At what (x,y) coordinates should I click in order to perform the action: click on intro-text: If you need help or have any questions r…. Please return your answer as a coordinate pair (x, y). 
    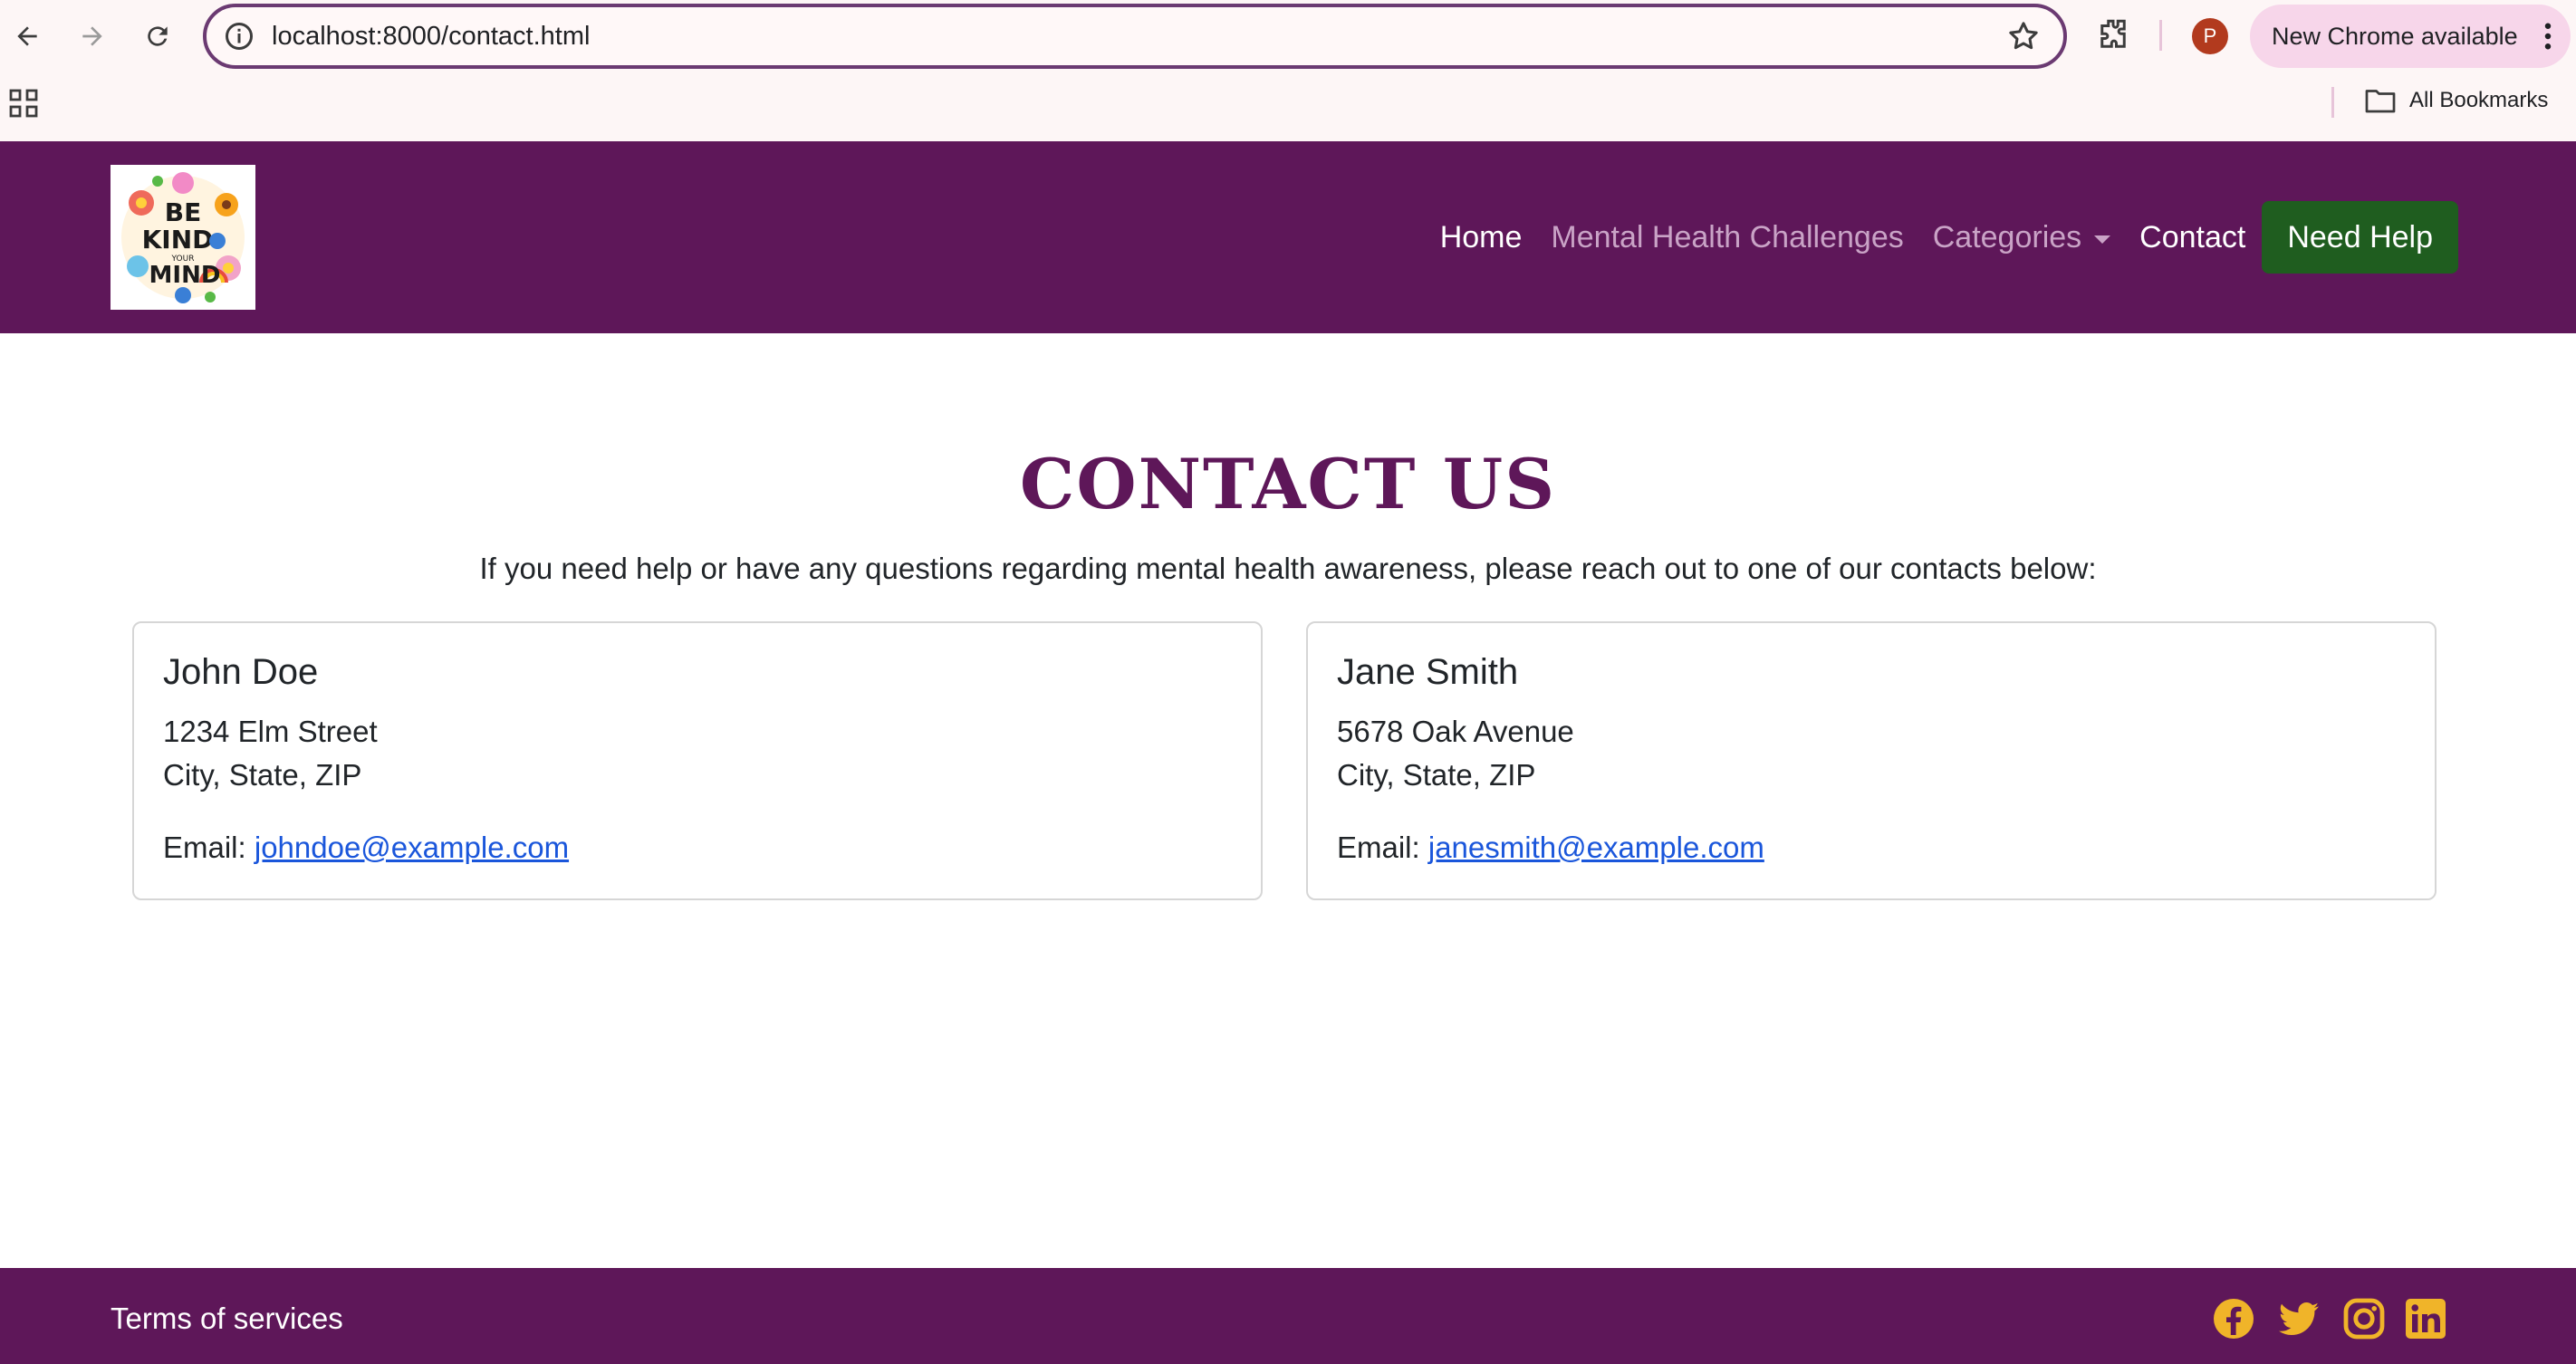
    Looking at the image, I should click on (1288, 568).